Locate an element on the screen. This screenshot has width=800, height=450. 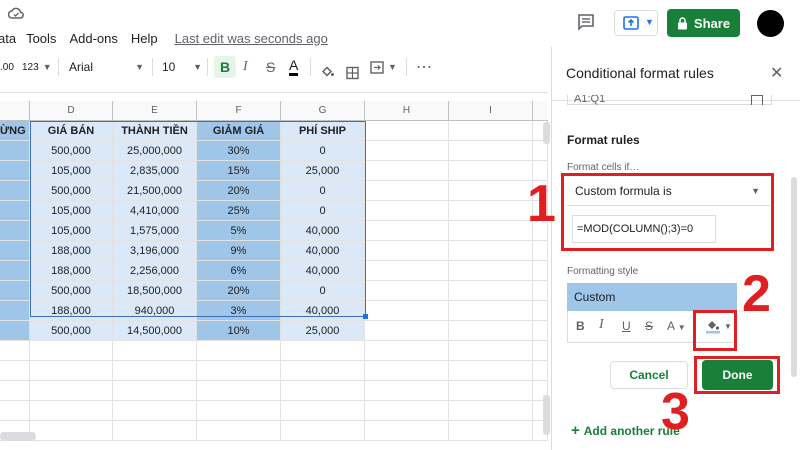
text-color-button: A is located at coordinates (294, 66).